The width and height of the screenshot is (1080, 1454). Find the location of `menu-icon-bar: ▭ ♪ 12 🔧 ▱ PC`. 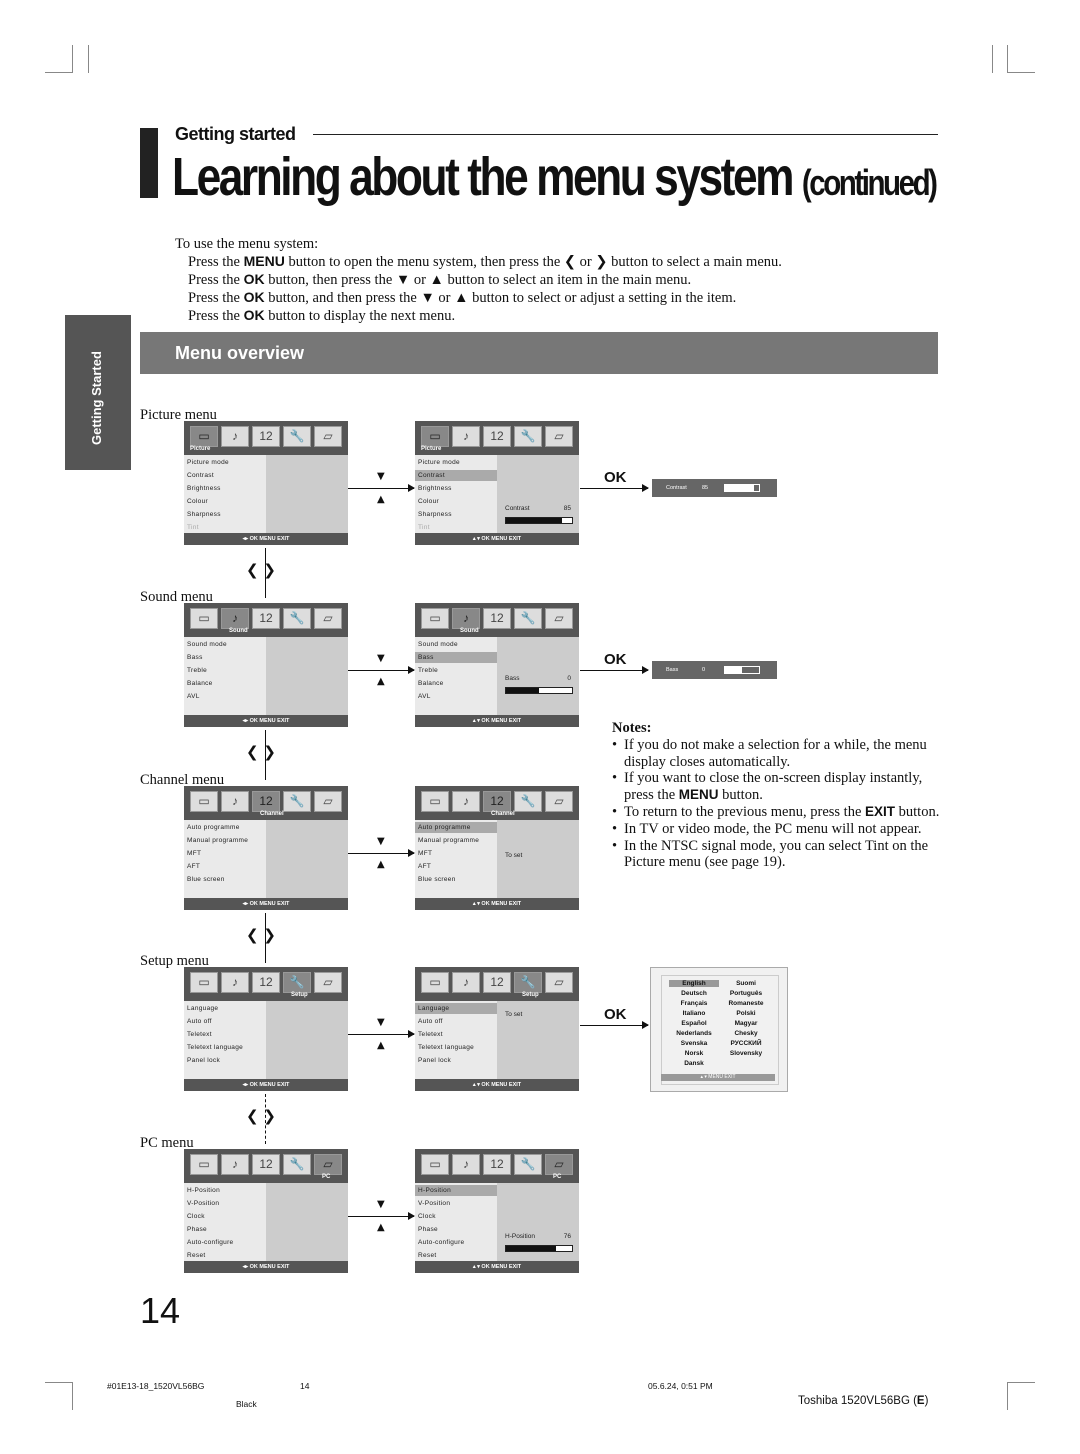

menu-icon-bar: ▭ ♪ 12 🔧 ▱ PC is located at coordinates (497, 1166).